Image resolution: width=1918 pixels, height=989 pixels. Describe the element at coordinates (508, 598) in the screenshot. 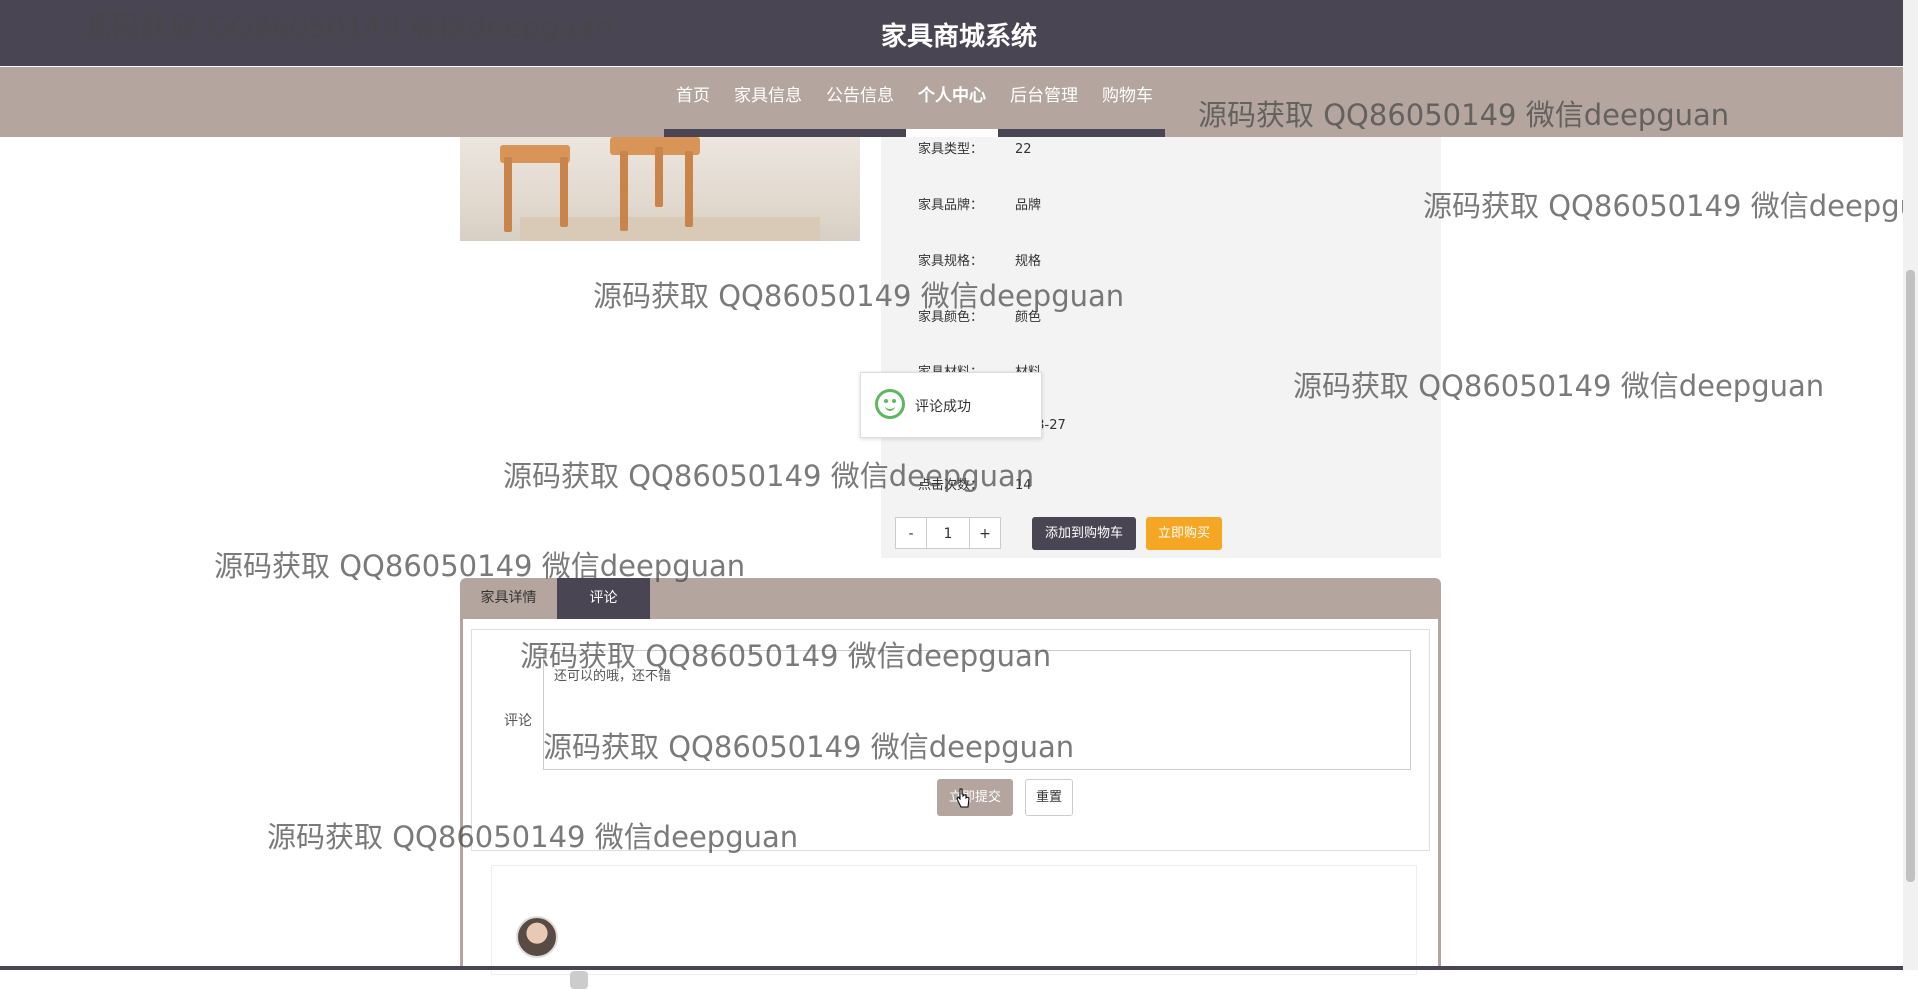

I see `tab-details: 家具详情` at that location.